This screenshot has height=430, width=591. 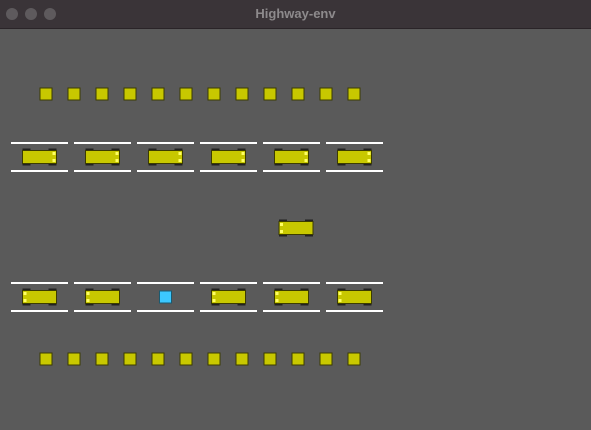 I want to click on ego-vehicle, so click(x=296, y=228).